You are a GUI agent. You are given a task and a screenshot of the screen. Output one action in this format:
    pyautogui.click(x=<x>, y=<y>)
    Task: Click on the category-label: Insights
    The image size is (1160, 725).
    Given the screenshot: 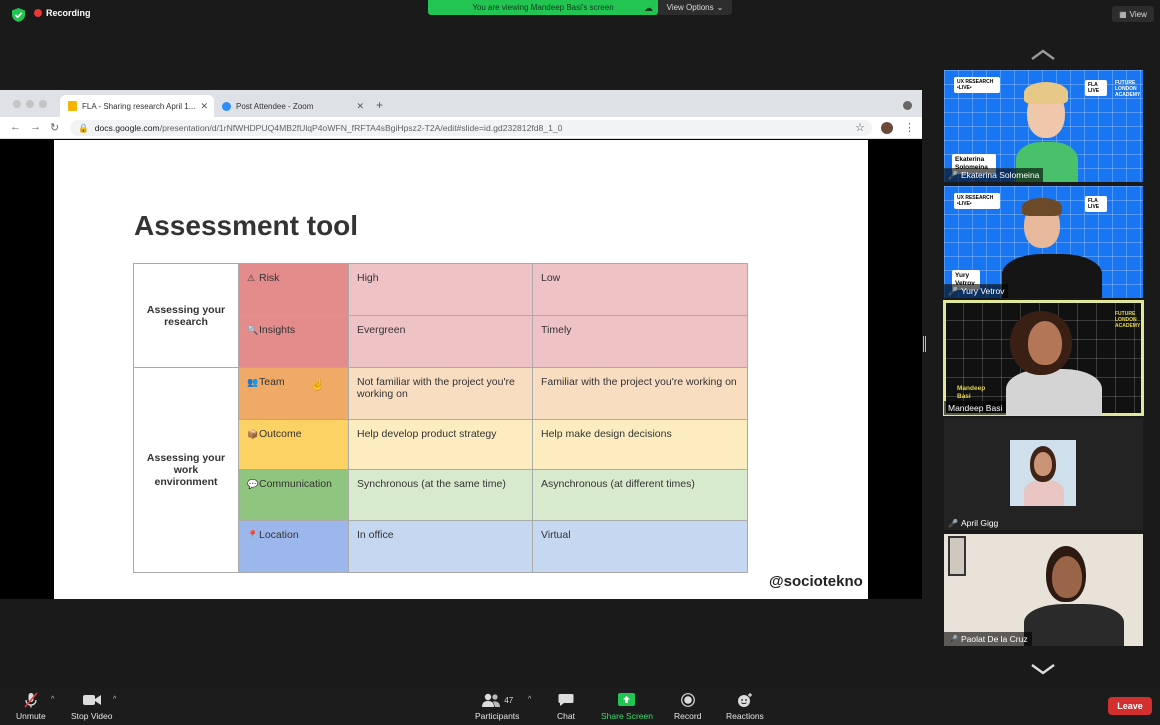 What is the action you would take?
    pyautogui.click(x=277, y=330)
    